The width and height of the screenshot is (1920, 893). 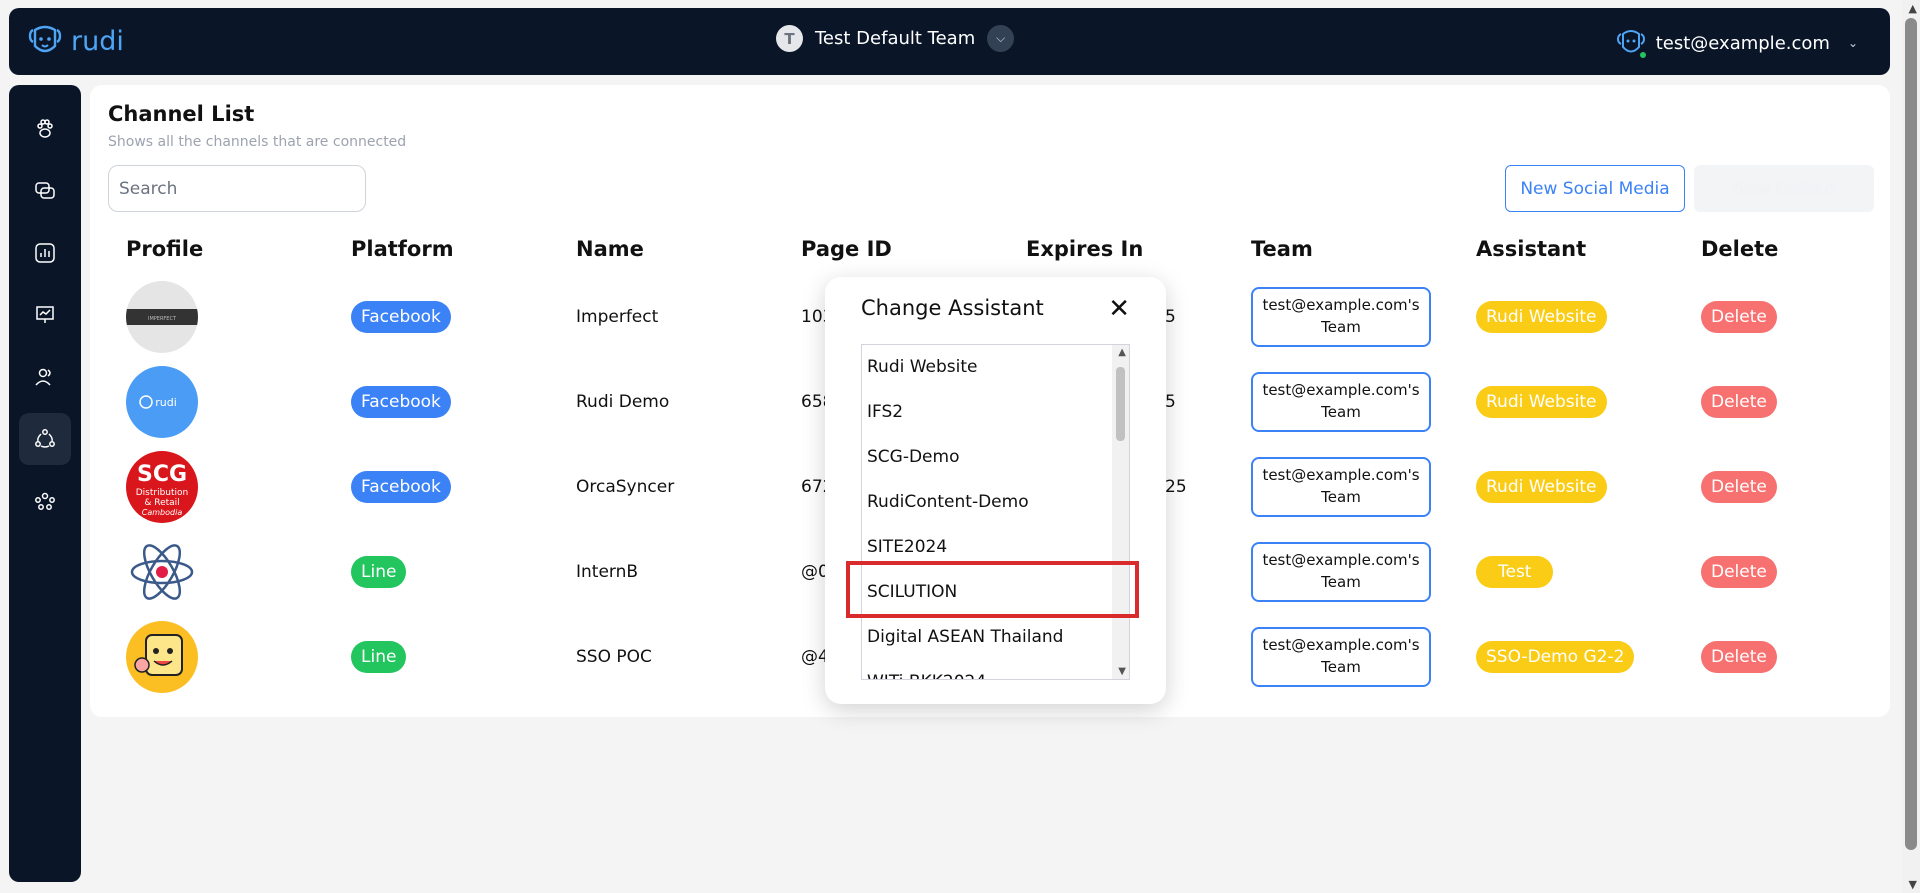 What do you see at coordinates (922, 367) in the screenshot?
I see `assistant-option: Rudi Website` at bounding box center [922, 367].